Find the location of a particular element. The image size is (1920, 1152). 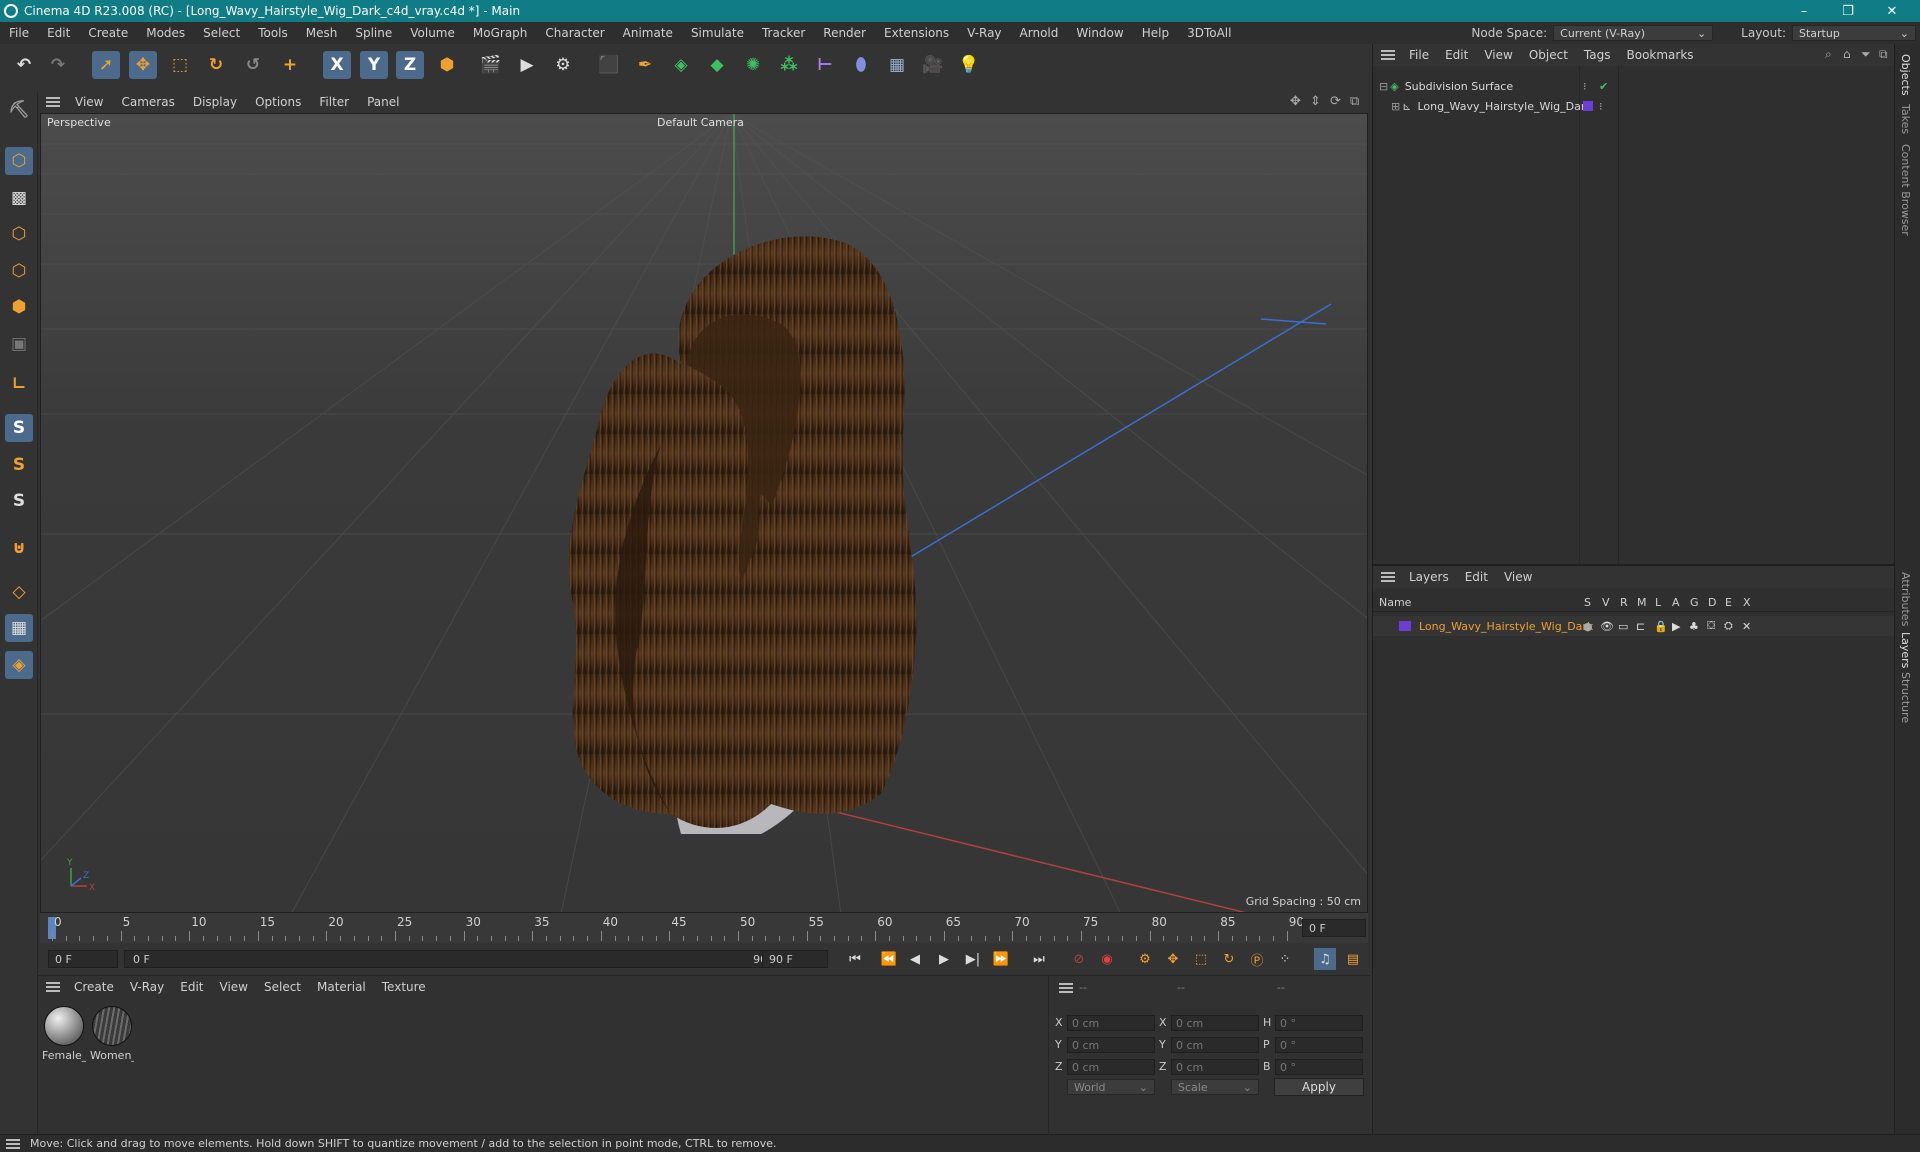

cloner-button: ⁂ is located at coordinates (789, 65).